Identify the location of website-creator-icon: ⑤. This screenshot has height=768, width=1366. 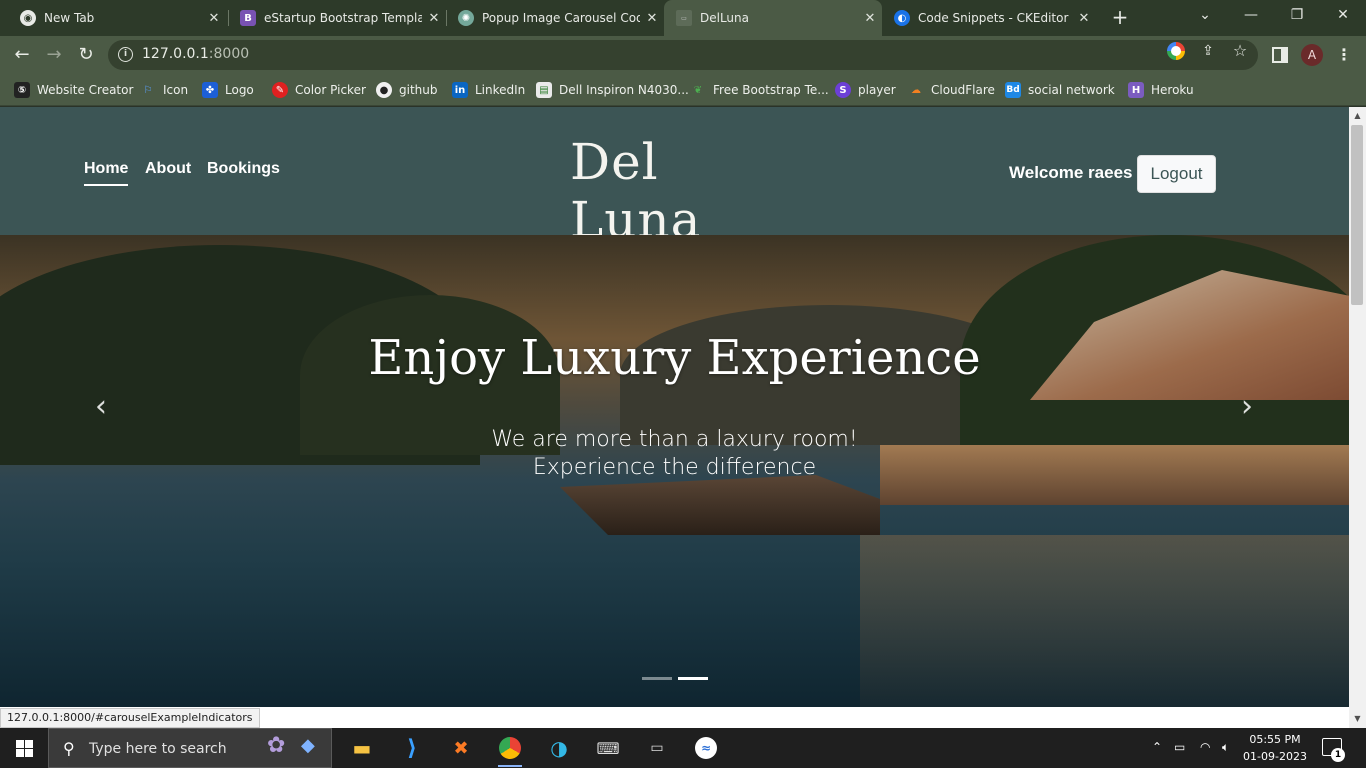
(22, 90).